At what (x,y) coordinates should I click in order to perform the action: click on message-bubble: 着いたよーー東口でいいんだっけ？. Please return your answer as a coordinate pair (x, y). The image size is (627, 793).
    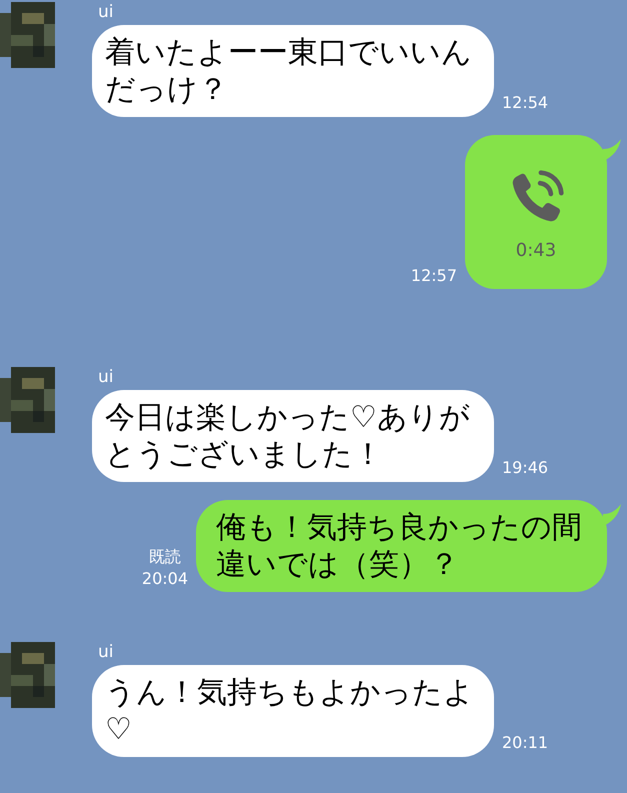
    Looking at the image, I should click on (293, 71).